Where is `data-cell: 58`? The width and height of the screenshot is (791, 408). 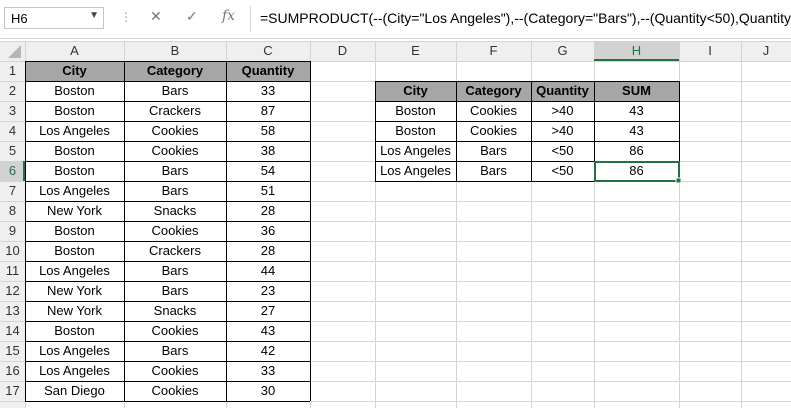 data-cell: 58 is located at coordinates (268, 131).